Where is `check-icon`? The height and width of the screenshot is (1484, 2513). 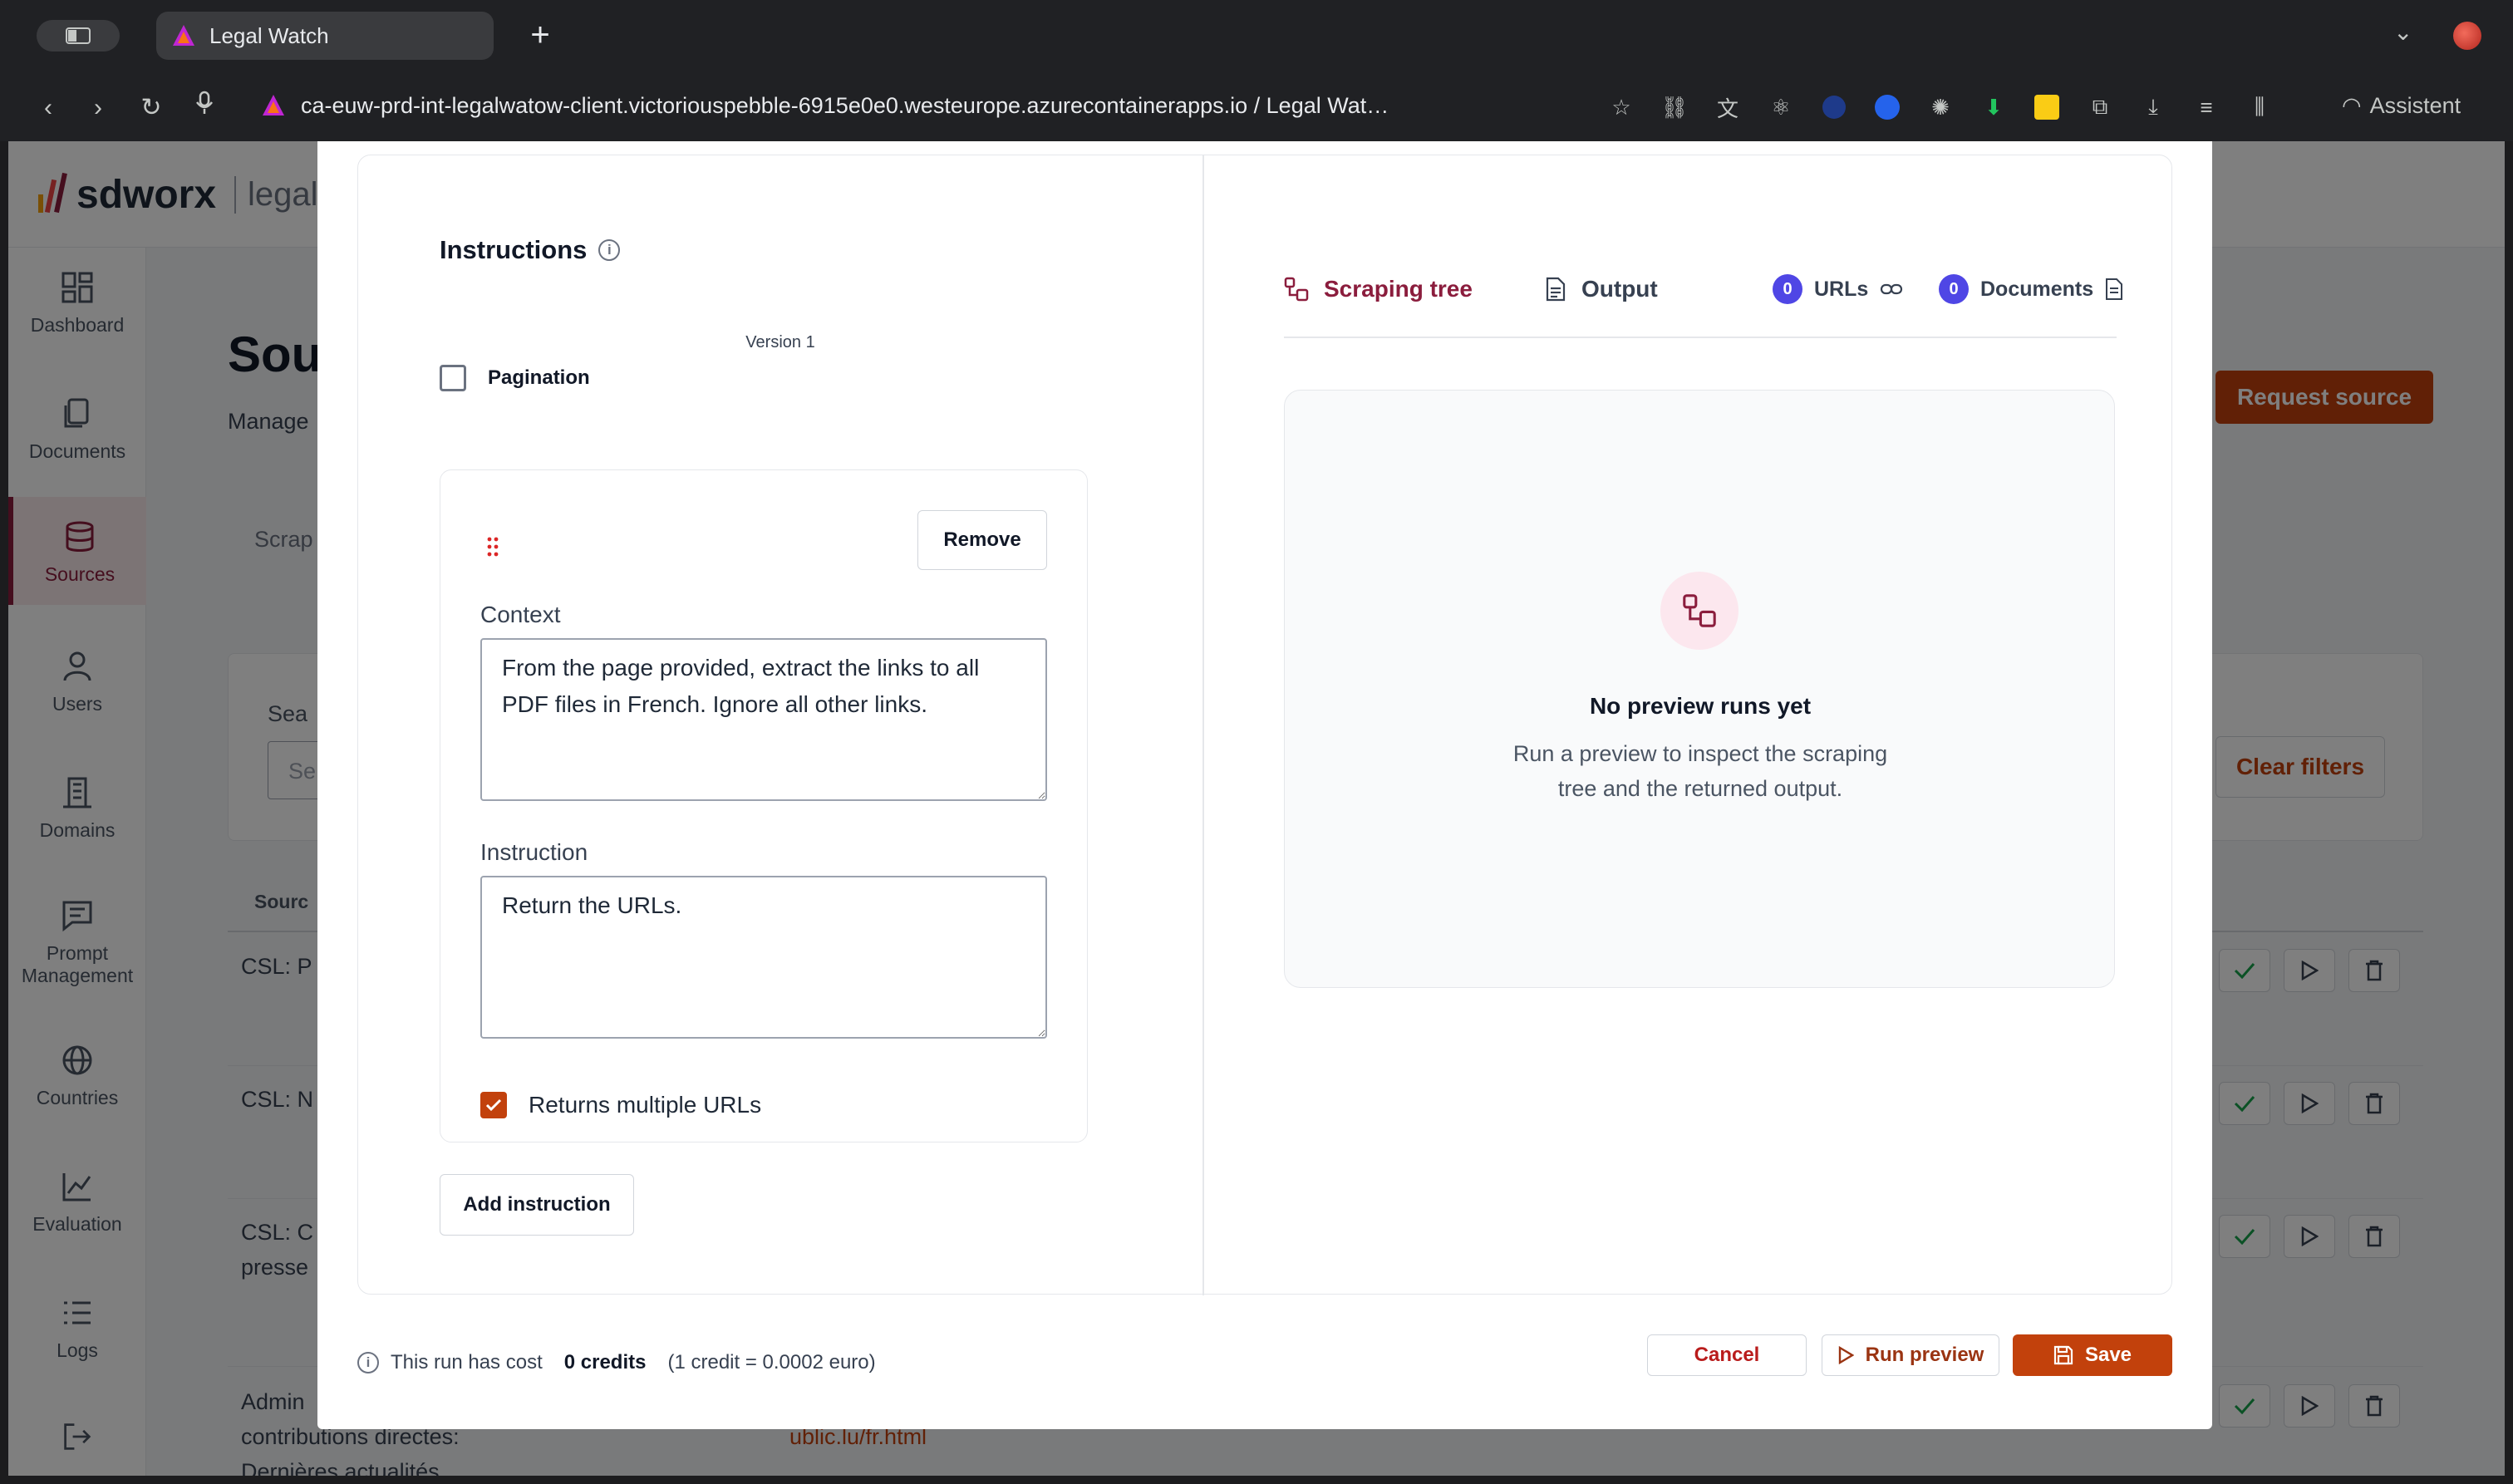 check-icon is located at coordinates (493, 1105).